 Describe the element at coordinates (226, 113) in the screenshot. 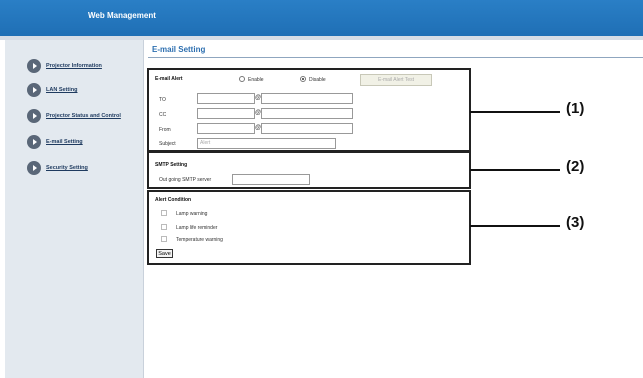

I see `cc-user-field` at that location.